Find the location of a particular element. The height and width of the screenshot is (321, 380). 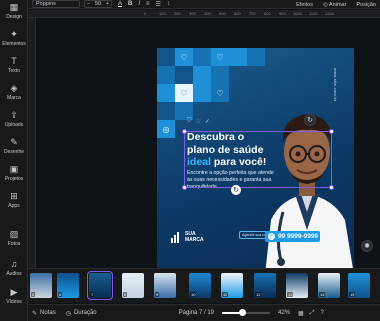

sidebar-item-audio: ♫ Áudios is located at coordinates (14, 273).